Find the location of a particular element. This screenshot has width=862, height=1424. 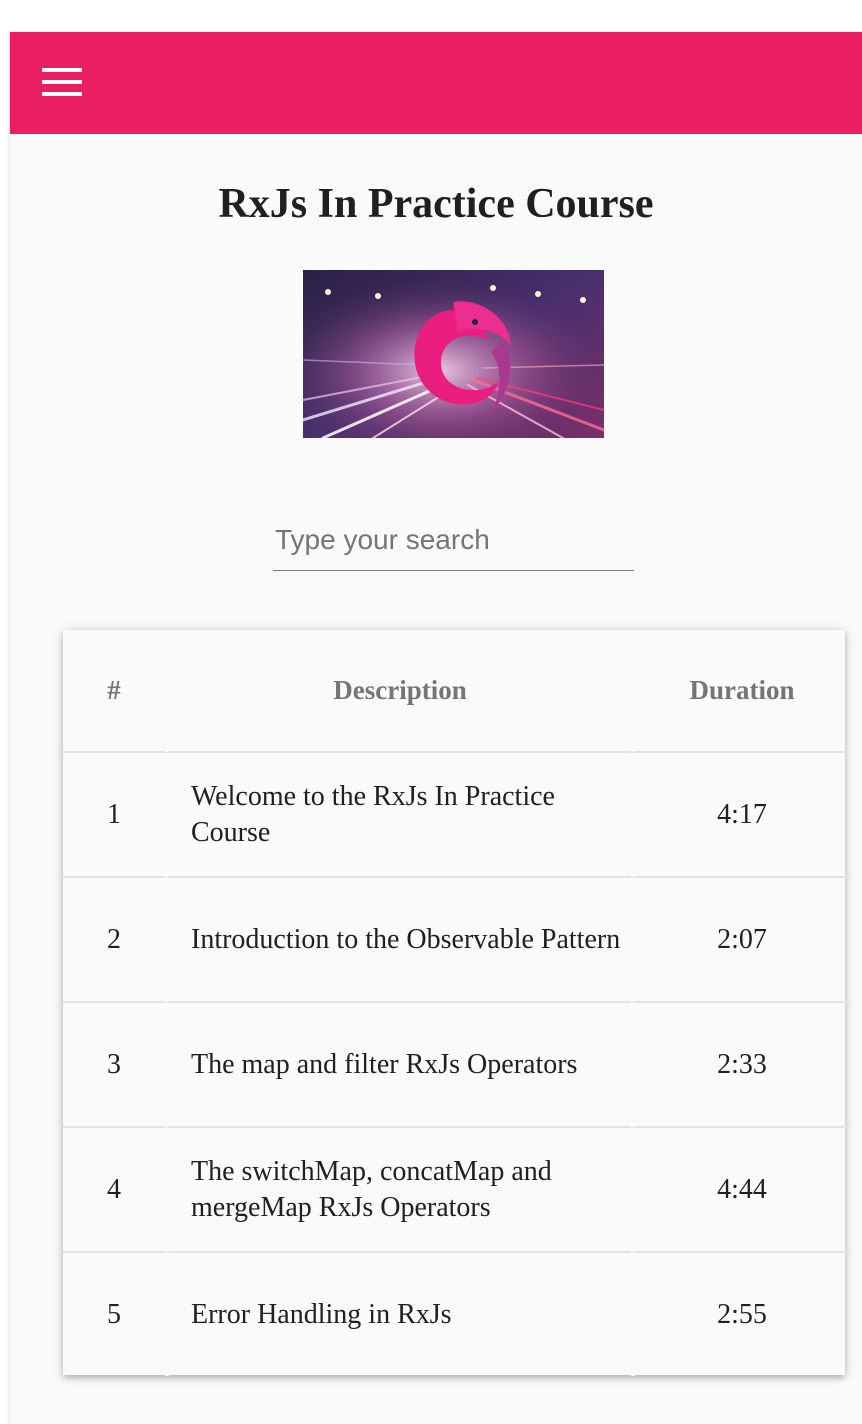

lesson-number: 5 is located at coordinates (114, 1314).